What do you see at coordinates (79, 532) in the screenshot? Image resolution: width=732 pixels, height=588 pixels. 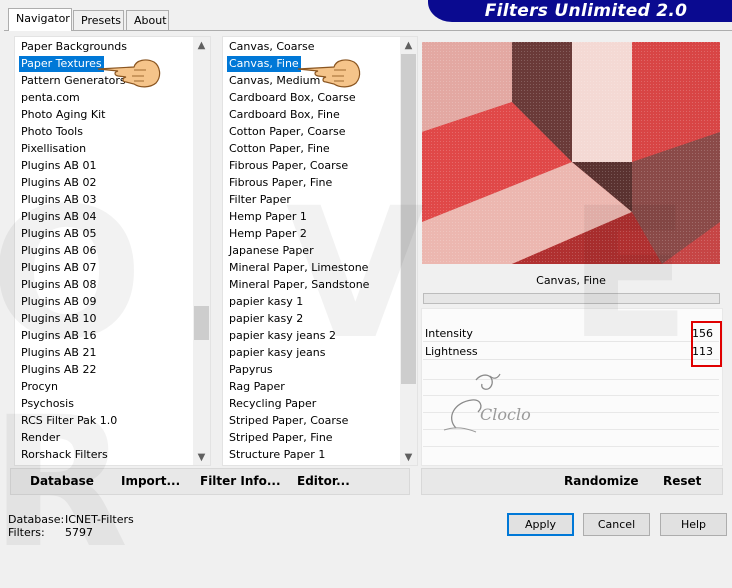 I see `status-value: 5797` at bounding box center [79, 532].